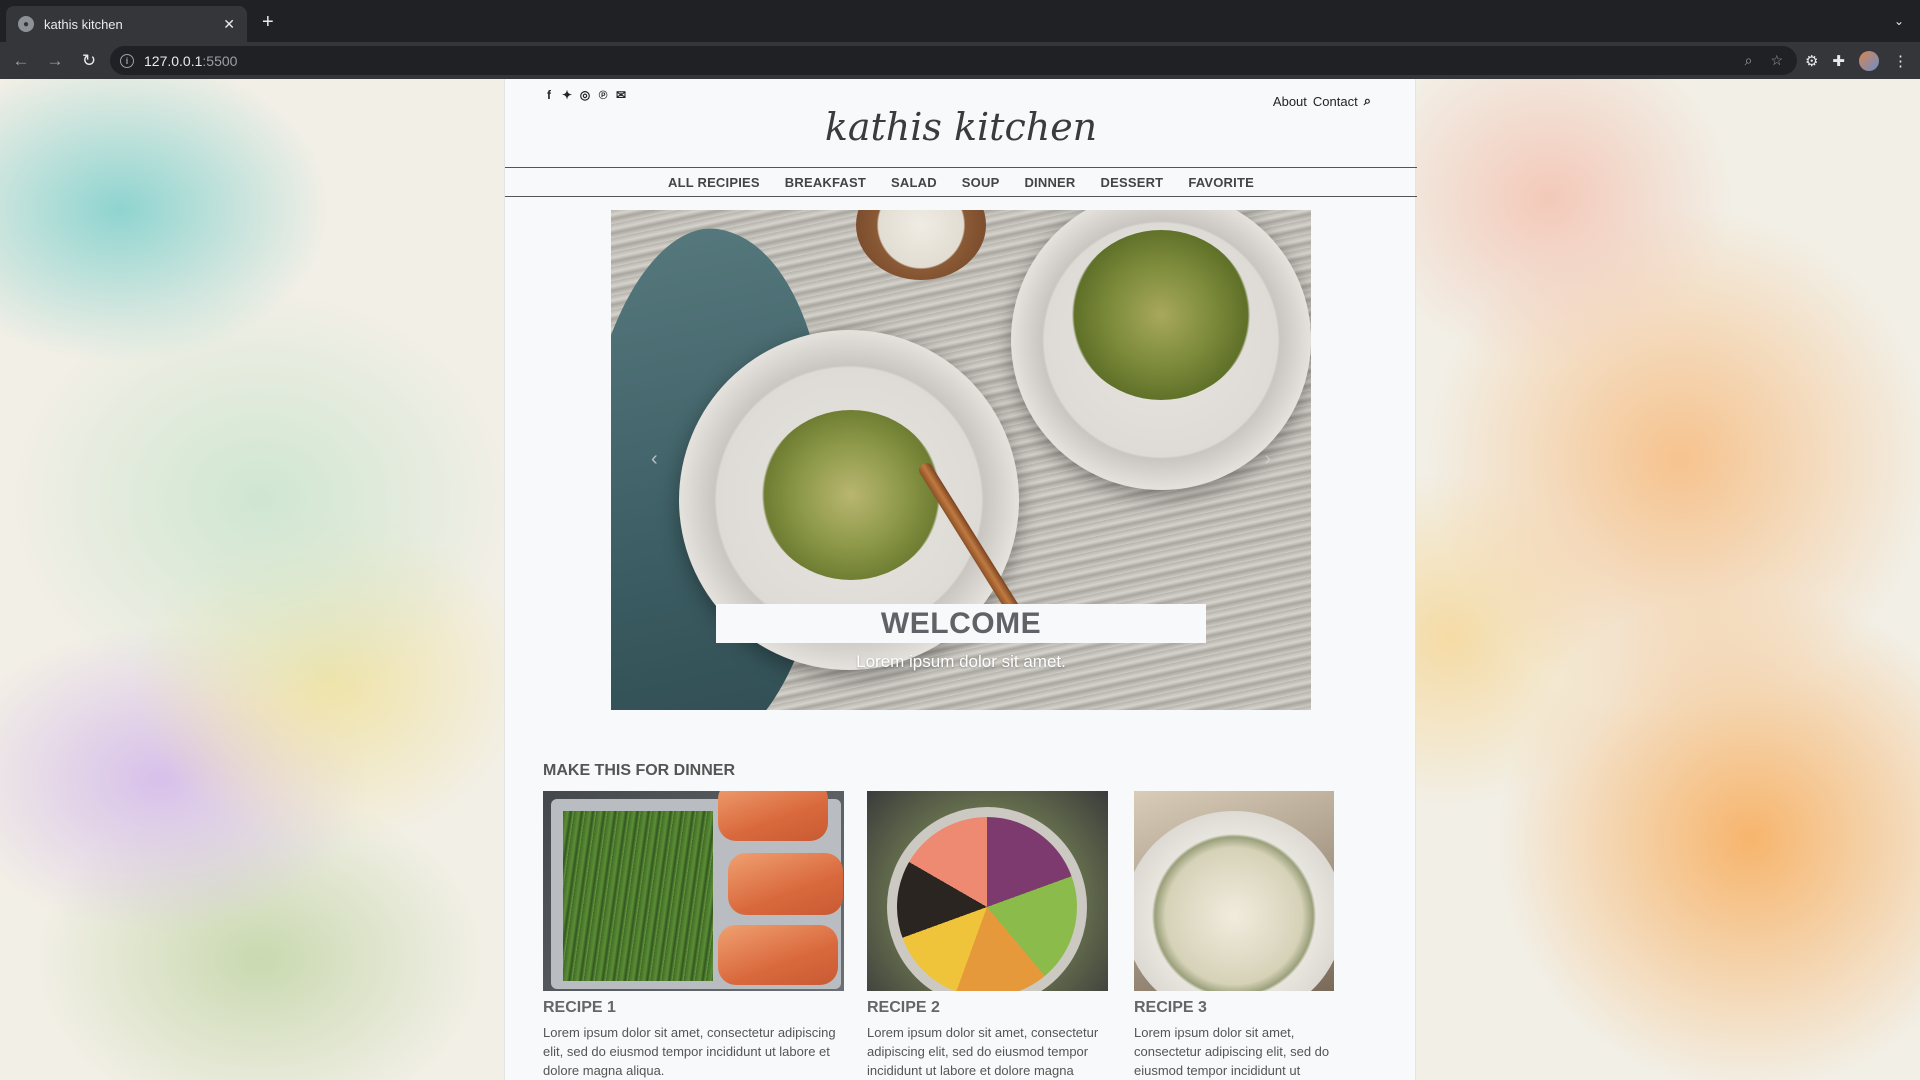  Describe the element at coordinates (1838, 61) in the screenshot. I see `puzzle-icon: ✚` at that location.